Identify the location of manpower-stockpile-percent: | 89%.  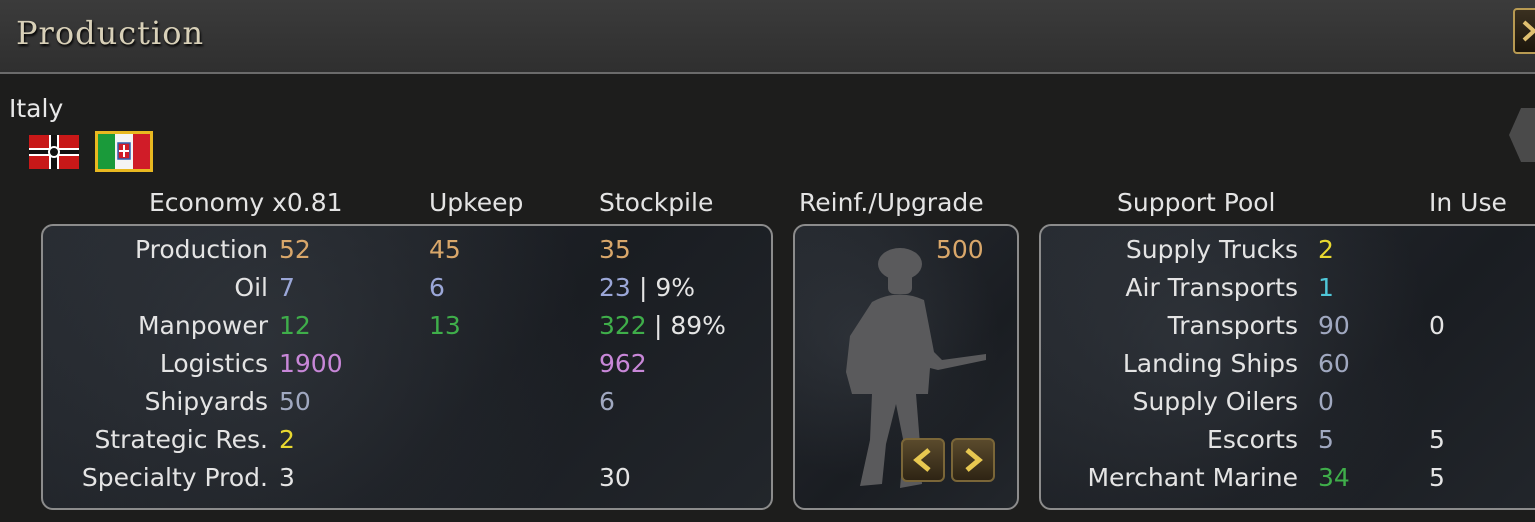
(690, 325).